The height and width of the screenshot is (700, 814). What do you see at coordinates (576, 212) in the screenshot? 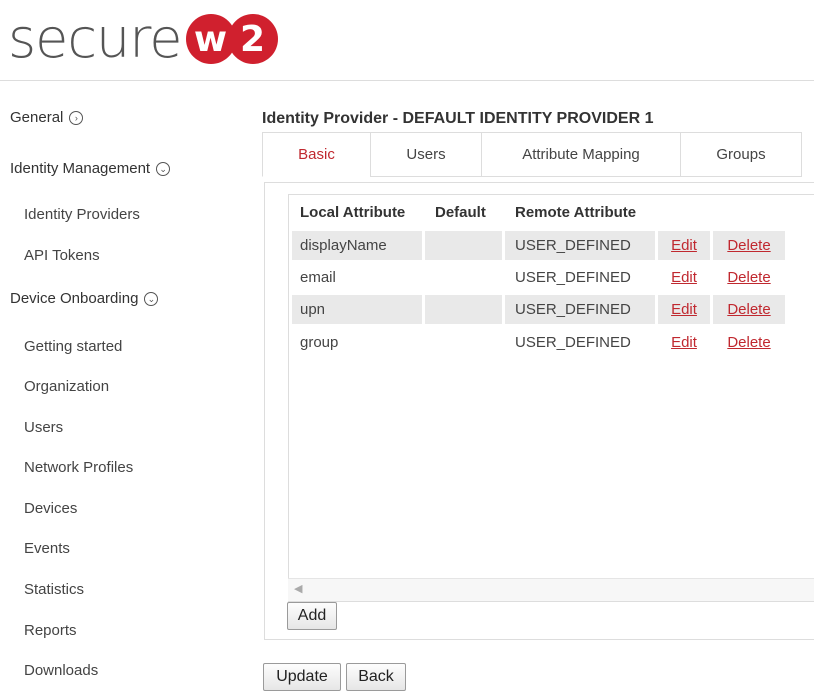
I see `column-header-remote-attribute: Remote Attribute` at bounding box center [576, 212].